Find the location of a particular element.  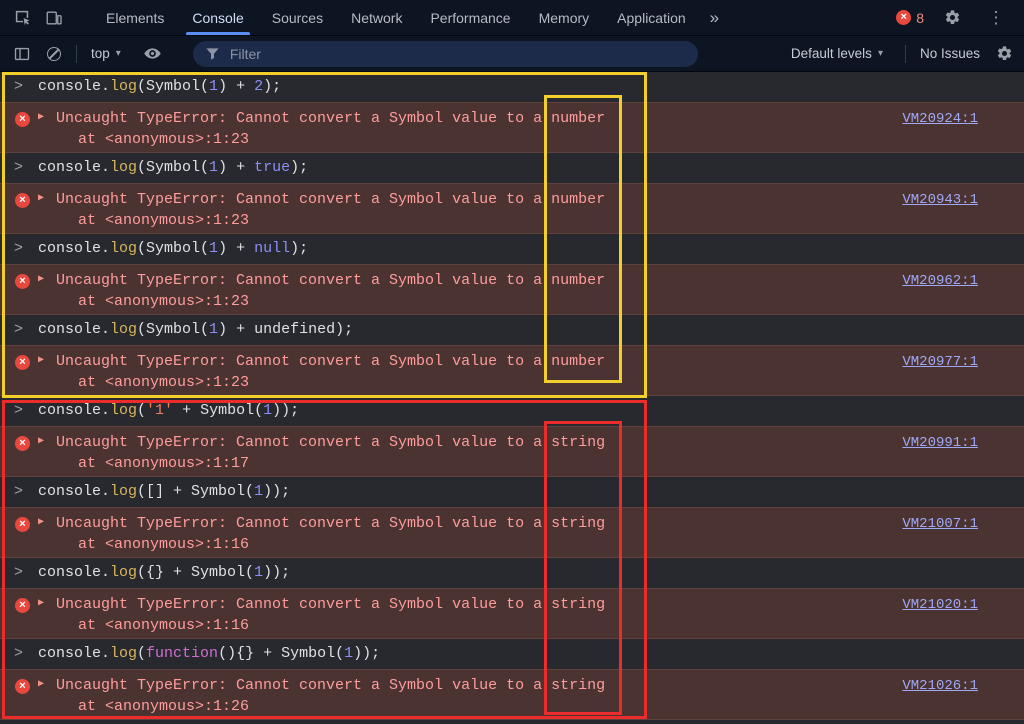

console-command-row: > console.log(Symbol(1) + undefined); is located at coordinates (512, 330).